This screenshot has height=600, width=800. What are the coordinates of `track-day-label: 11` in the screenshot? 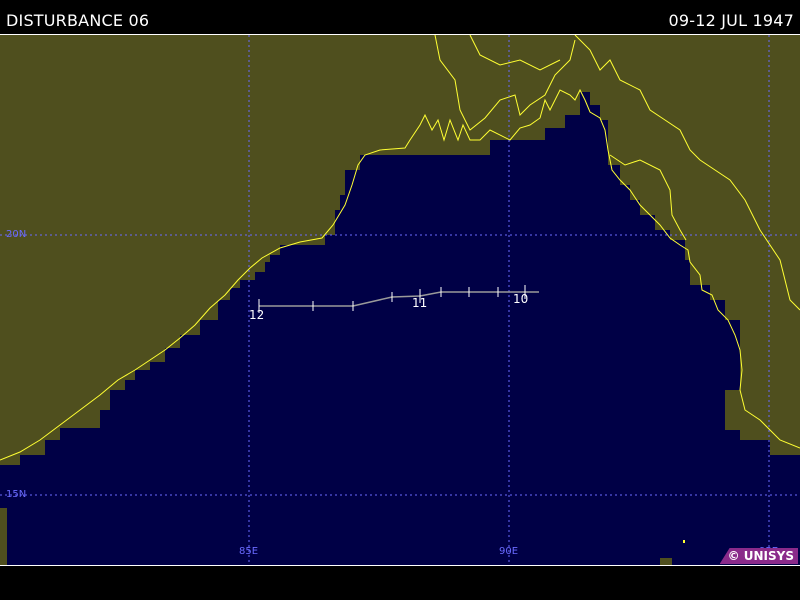 It's located at (420, 303).